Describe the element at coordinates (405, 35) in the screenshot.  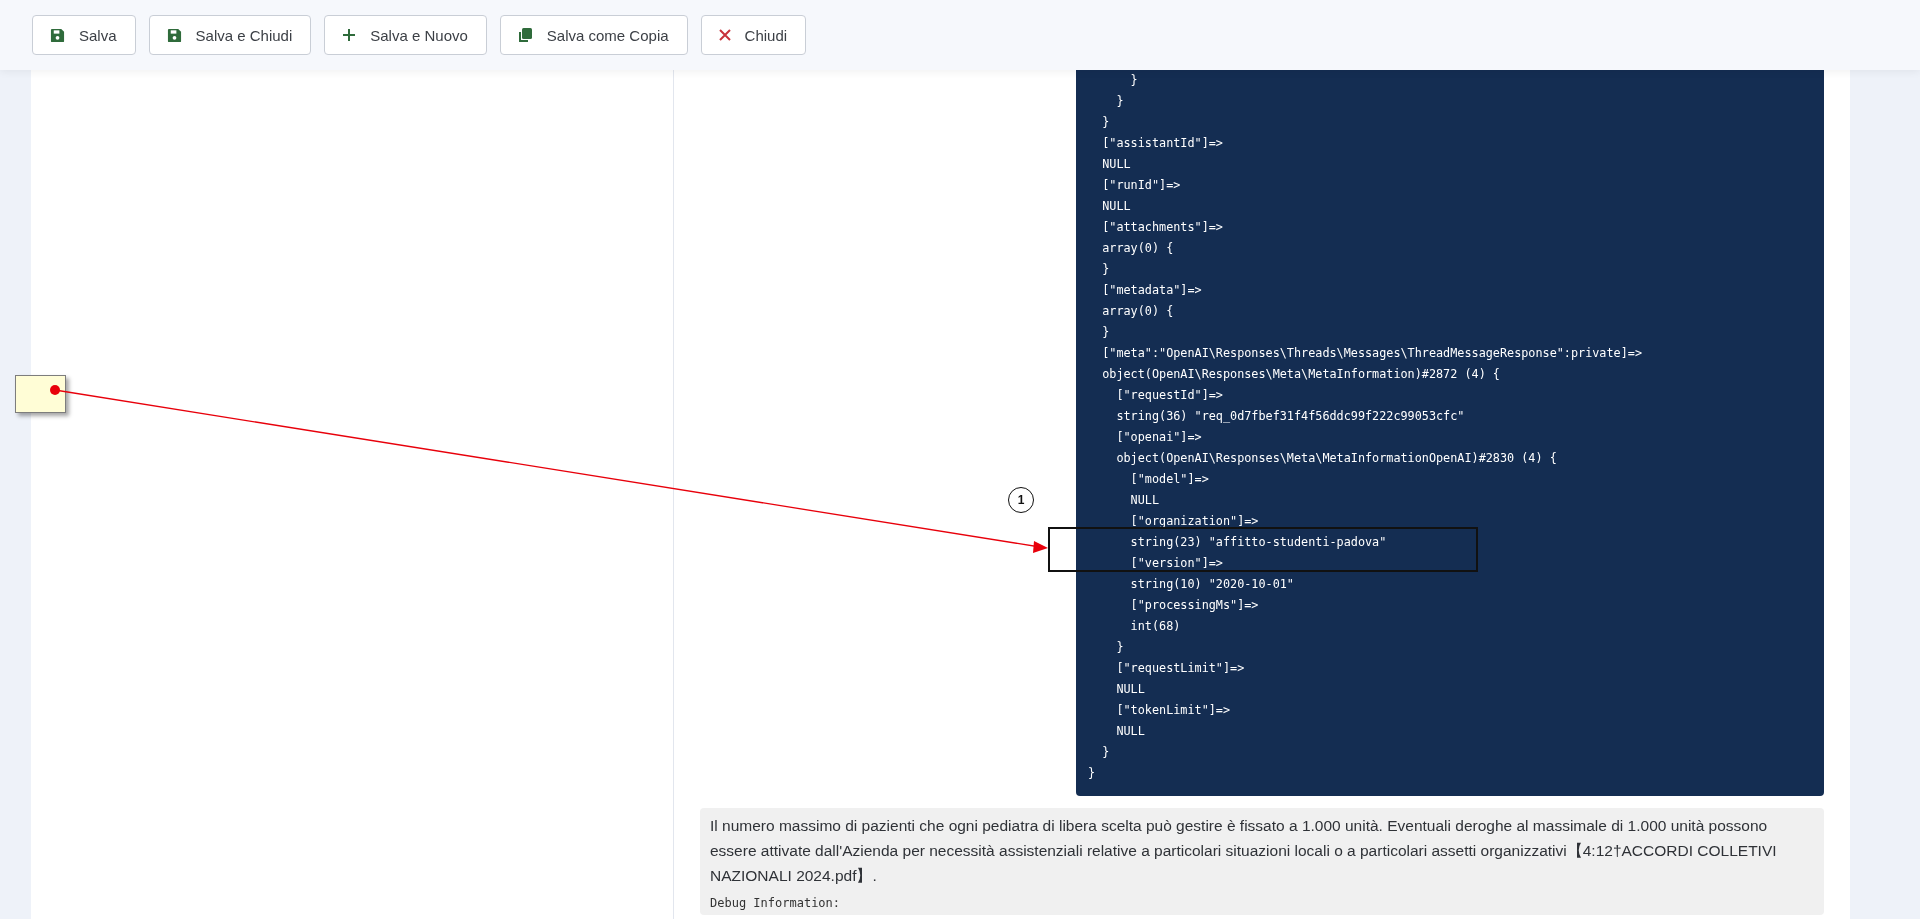
I see `save-button: Salva e Nuovo` at that location.